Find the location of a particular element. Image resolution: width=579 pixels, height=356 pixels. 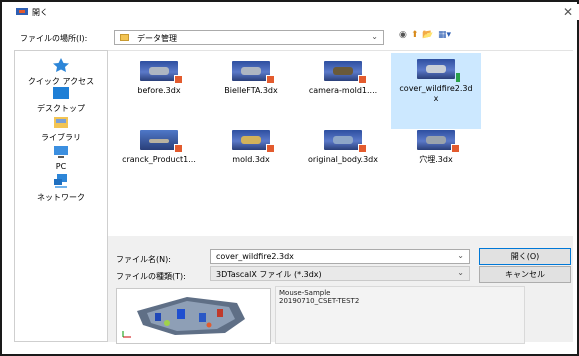

sidebar-item-desktop: デスクトップ is located at coordinates (61, 100).